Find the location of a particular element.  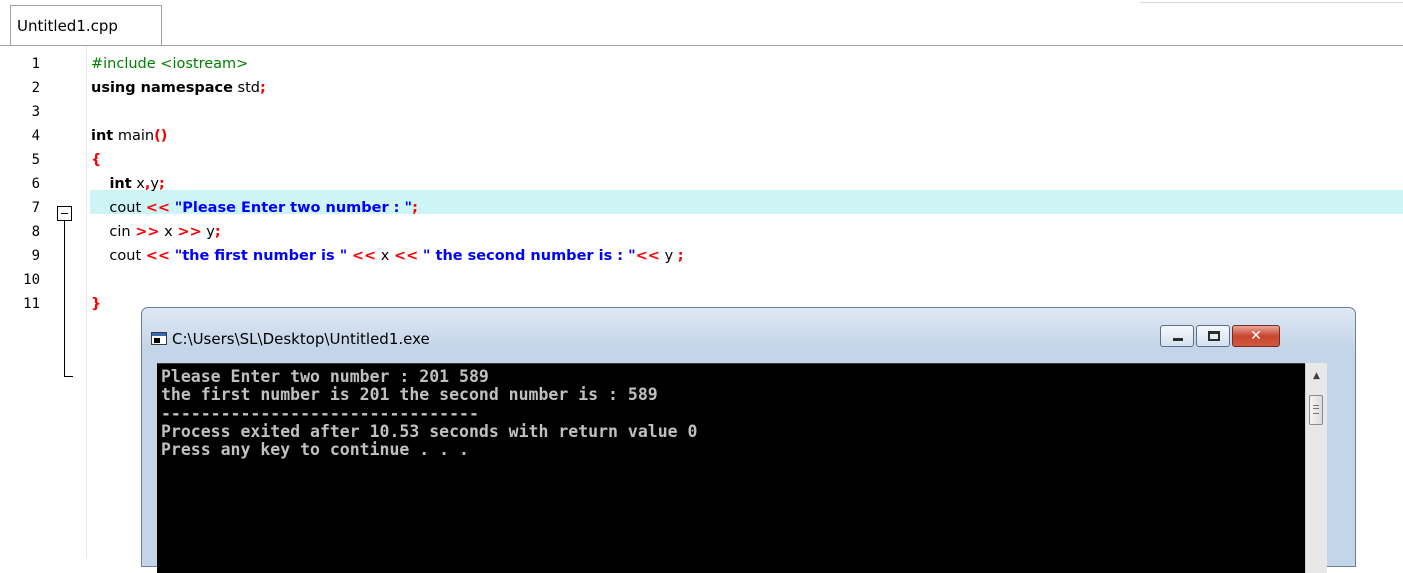

console-output-line: -------------------------------- is located at coordinates (320, 413).